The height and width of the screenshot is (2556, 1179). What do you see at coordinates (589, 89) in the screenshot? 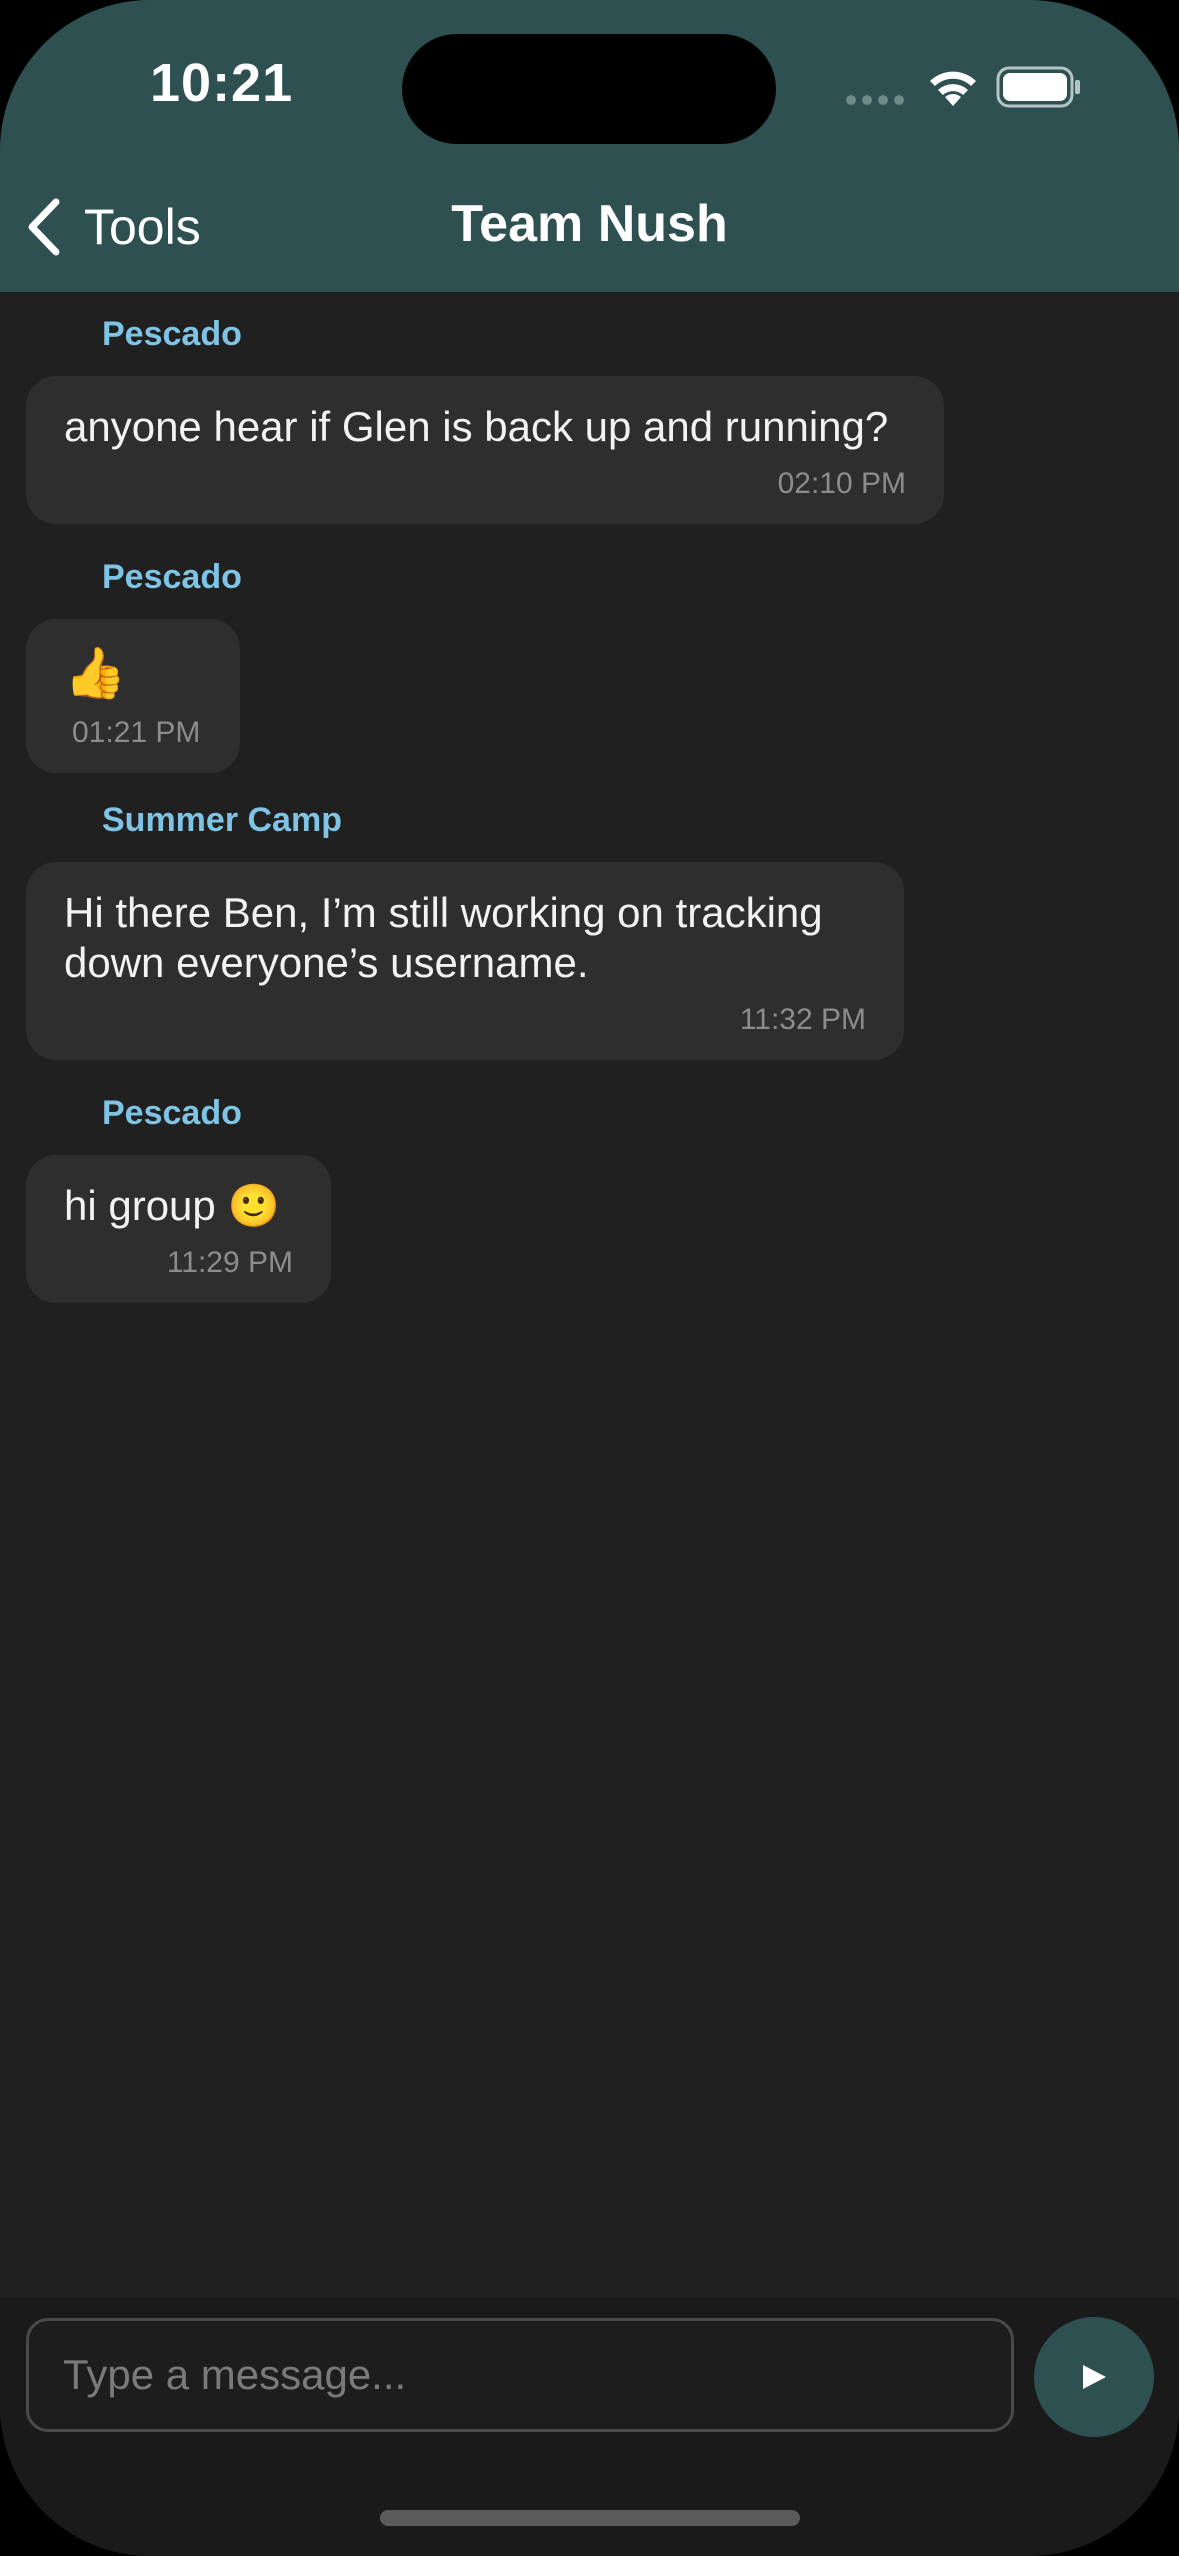
I see `dynamic-island` at bounding box center [589, 89].